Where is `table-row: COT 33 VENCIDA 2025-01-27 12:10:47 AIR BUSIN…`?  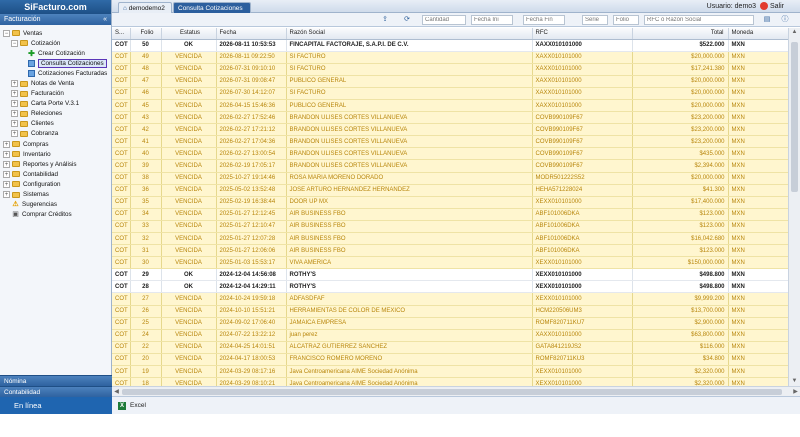
table-row: COT 33 VENCIDA 2025-01-27 12:10:47 AIR BUSIN… is located at coordinates (450, 227).